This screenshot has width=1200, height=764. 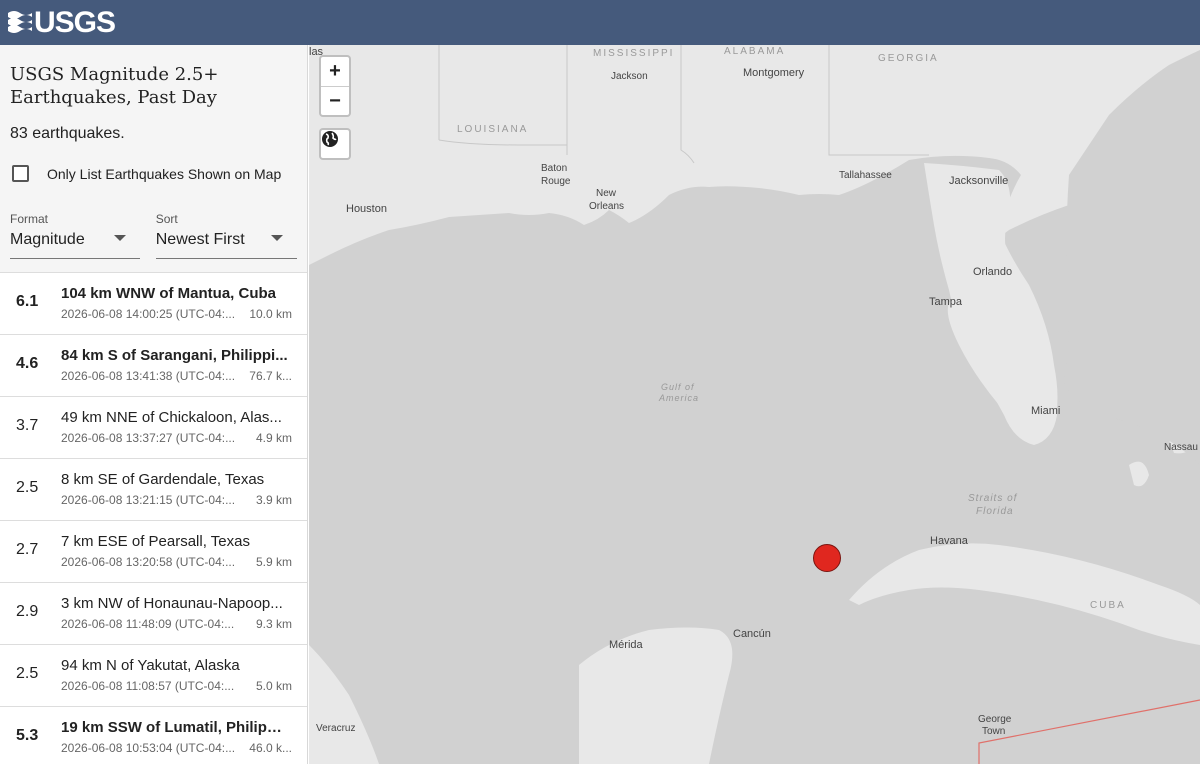 What do you see at coordinates (995, 719) in the screenshot?
I see `map-label-george-town: George` at bounding box center [995, 719].